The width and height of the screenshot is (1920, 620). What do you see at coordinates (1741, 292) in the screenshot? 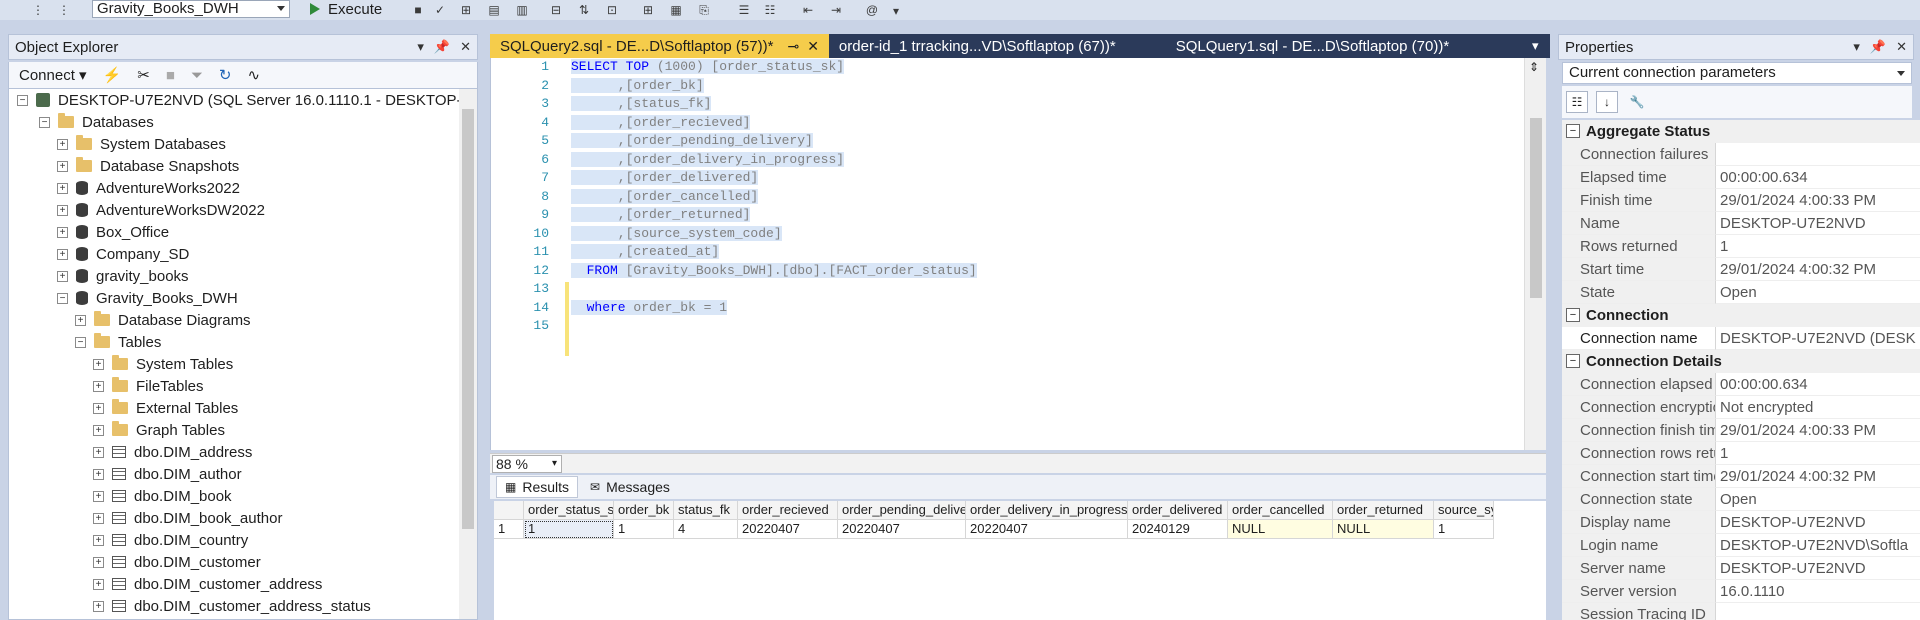
I see `property-row: State Open` at bounding box center [1741, 292].